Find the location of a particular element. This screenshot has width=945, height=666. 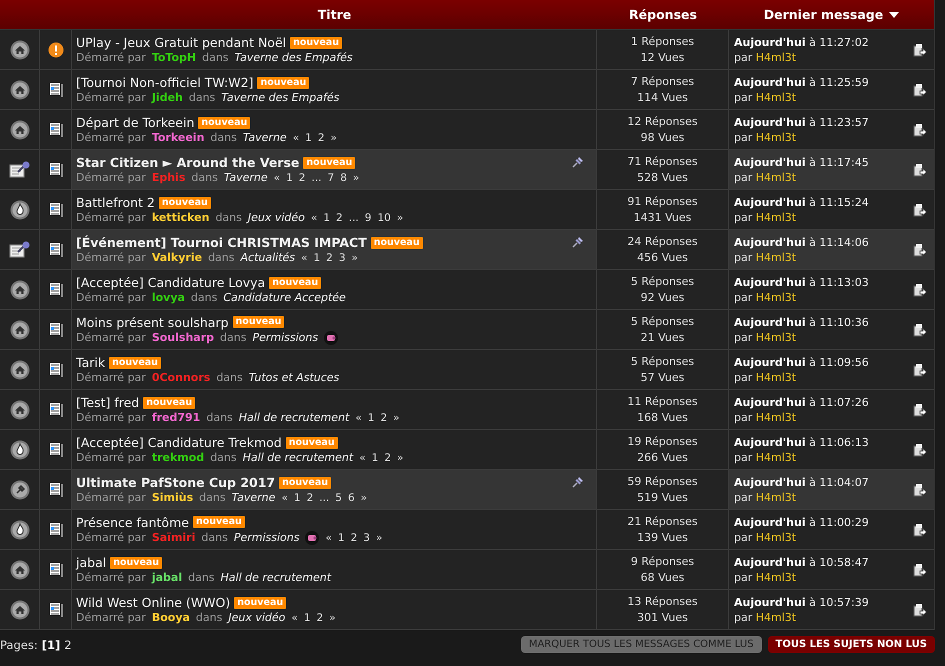

column-header: Titre is located at coordinates (334, 14).